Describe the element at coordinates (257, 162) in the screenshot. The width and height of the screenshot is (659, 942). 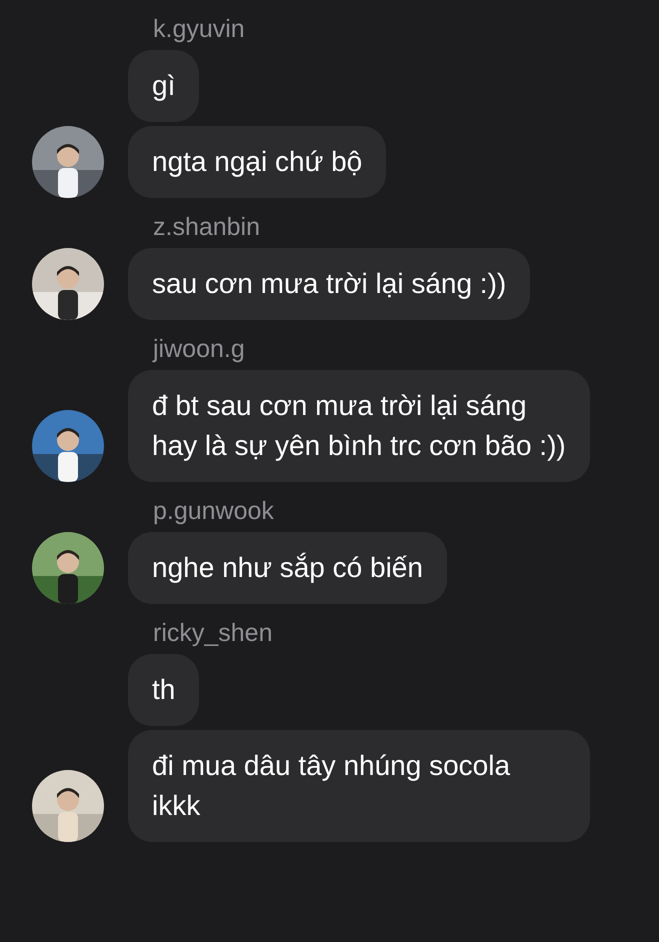
I see `message-bubble: ngta ngại chứ bộ` at that location.